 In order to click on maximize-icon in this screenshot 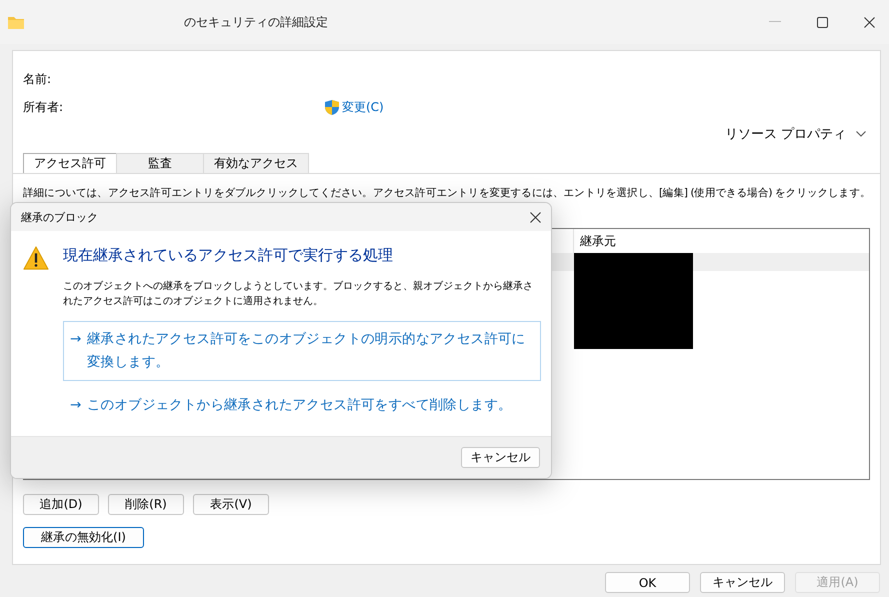, I will do `click(822, 22)`.